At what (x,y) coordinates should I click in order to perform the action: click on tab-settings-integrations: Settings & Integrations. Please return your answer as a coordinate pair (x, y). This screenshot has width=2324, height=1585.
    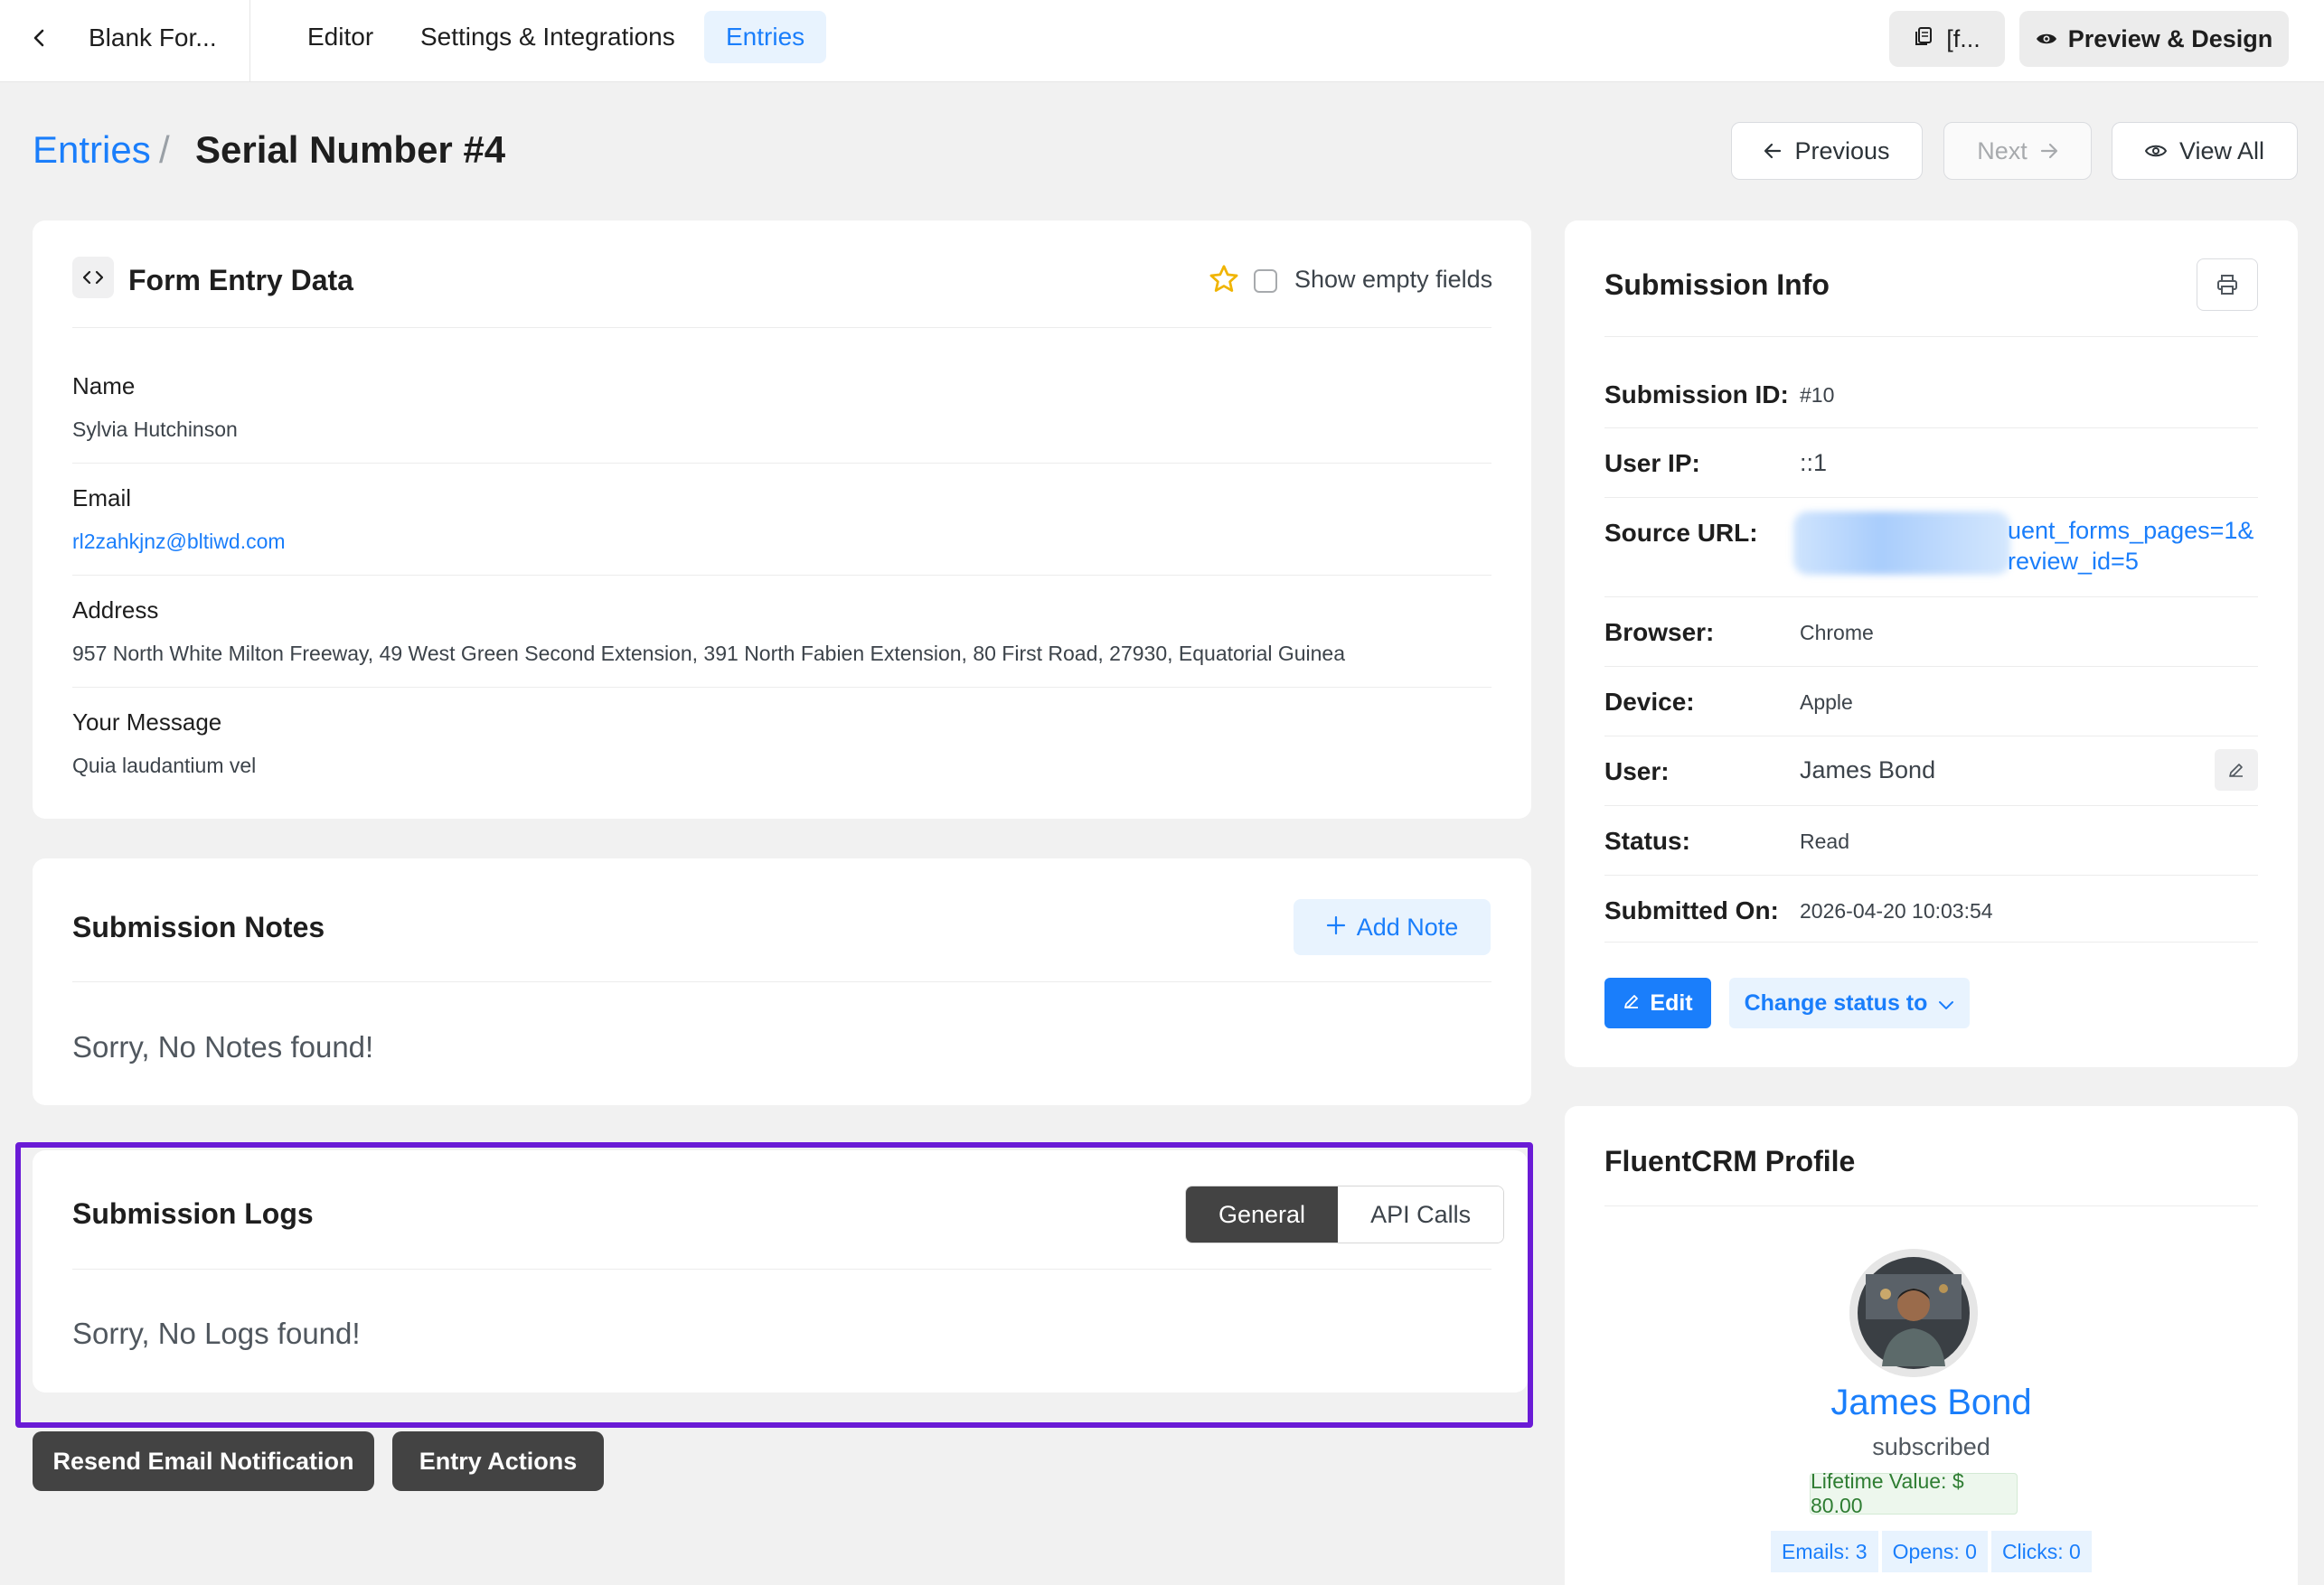
    Looking at the image, I should click on (548, 37).